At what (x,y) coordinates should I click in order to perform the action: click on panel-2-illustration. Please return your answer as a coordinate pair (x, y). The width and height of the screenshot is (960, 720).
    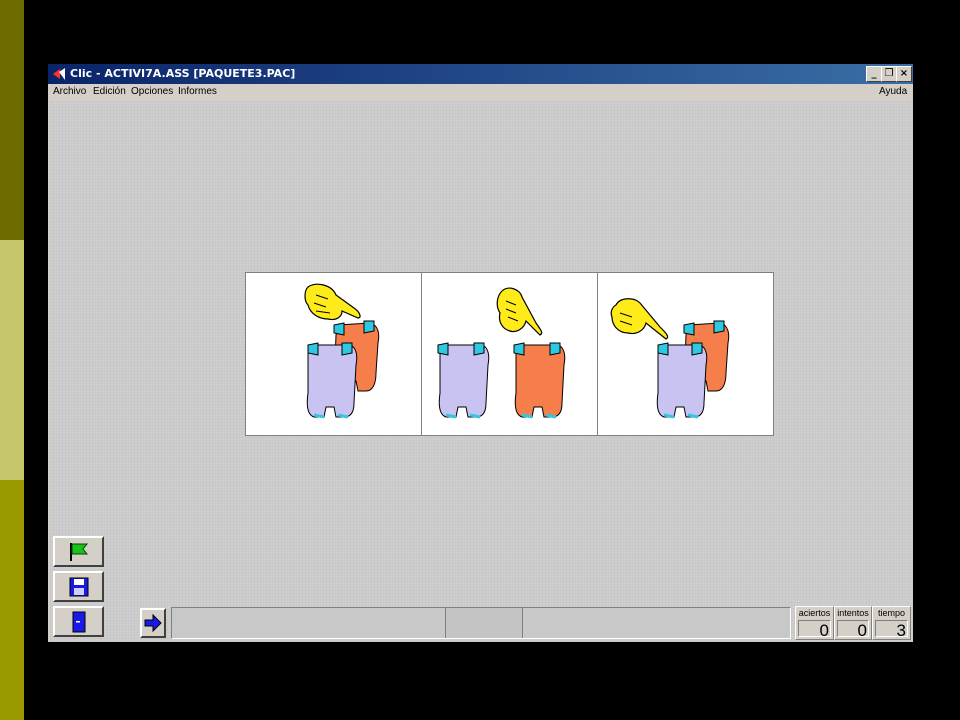
    Looking at the image, I should click on (501, 353).